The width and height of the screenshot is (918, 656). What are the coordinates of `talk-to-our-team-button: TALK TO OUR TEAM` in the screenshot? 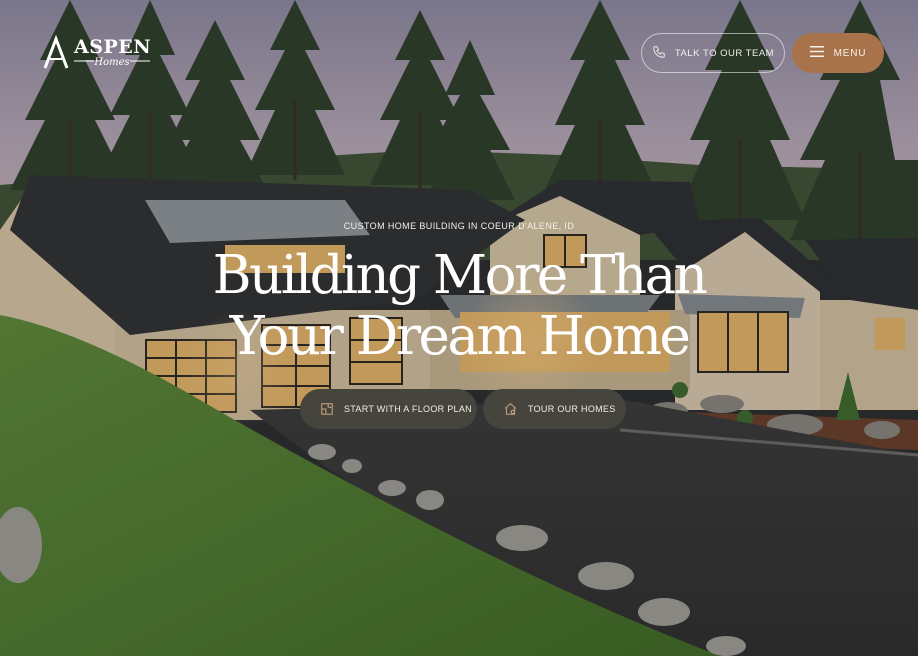 It's located at (713, 53).